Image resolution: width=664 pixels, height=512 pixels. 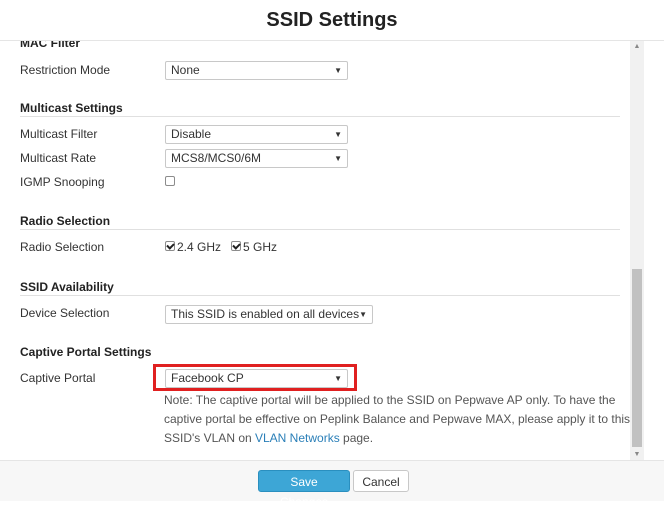 I want to click on multicast-filter-value: Disable, so click(x=191, y=134).